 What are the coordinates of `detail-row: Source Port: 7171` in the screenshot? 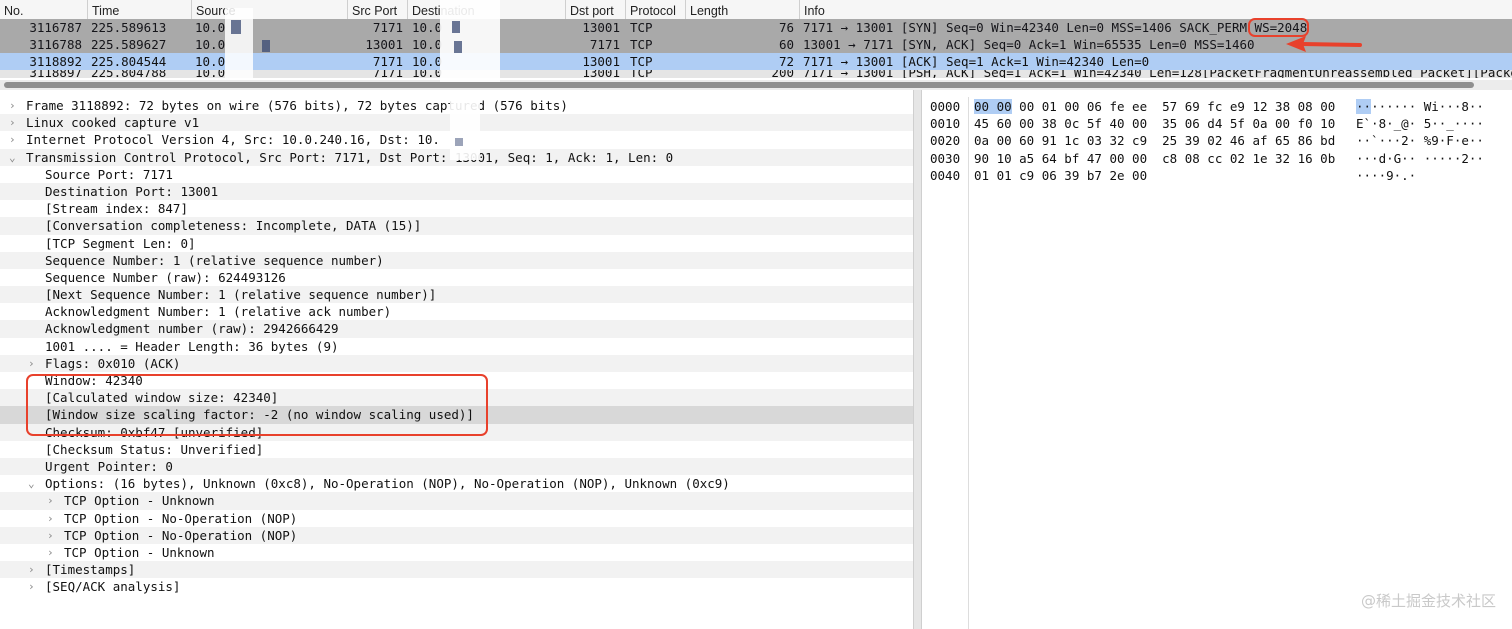 It's located at (456, 174).